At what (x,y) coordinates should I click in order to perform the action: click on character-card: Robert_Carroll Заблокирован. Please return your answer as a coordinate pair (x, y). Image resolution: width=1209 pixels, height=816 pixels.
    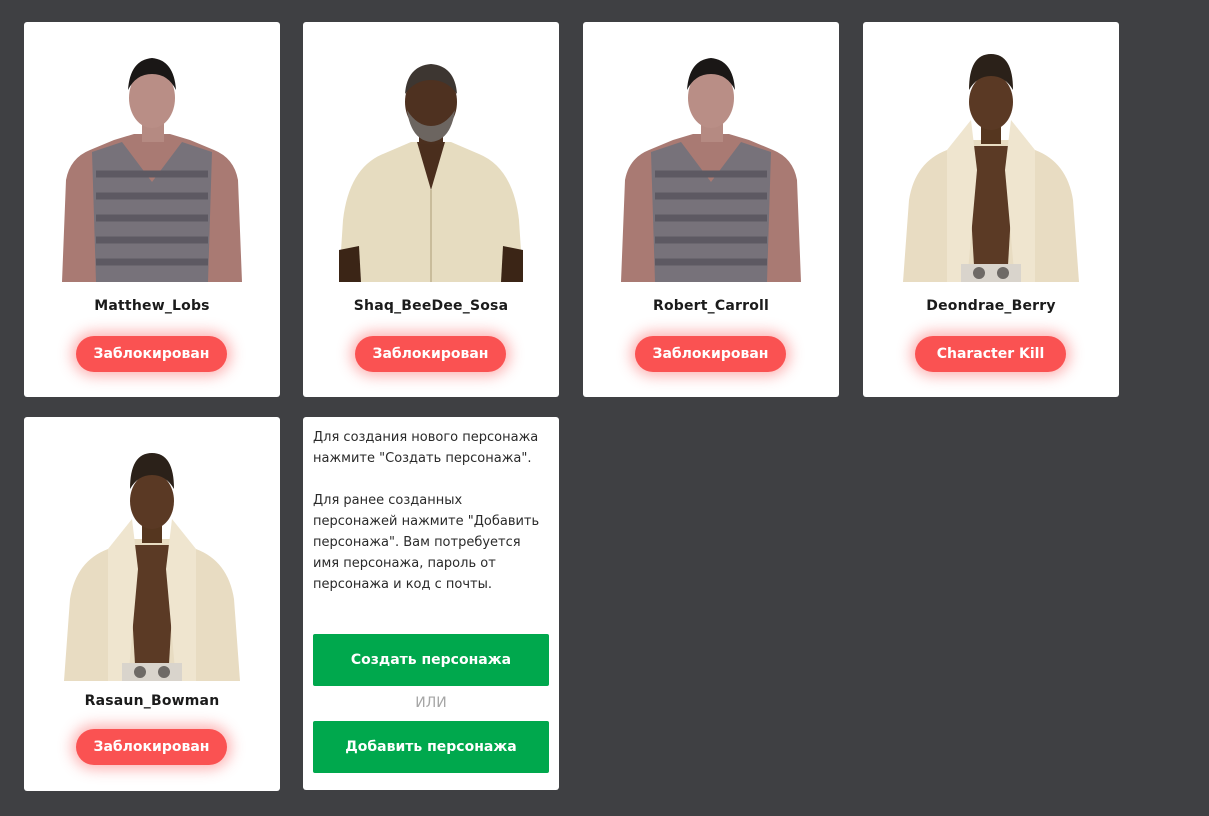
    Looking at the image, I should click on (711, 209).